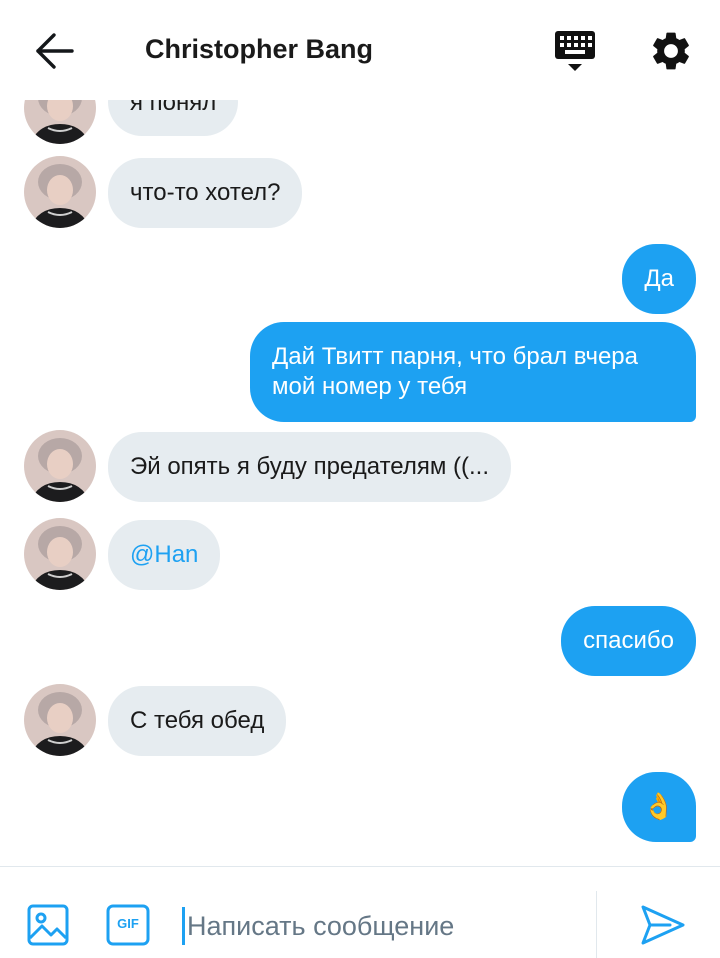 The height and width of the screenshot is (958, 720). Describe the element at coordinates (382, 926) in the screenshot. I see `message-input` at that location.